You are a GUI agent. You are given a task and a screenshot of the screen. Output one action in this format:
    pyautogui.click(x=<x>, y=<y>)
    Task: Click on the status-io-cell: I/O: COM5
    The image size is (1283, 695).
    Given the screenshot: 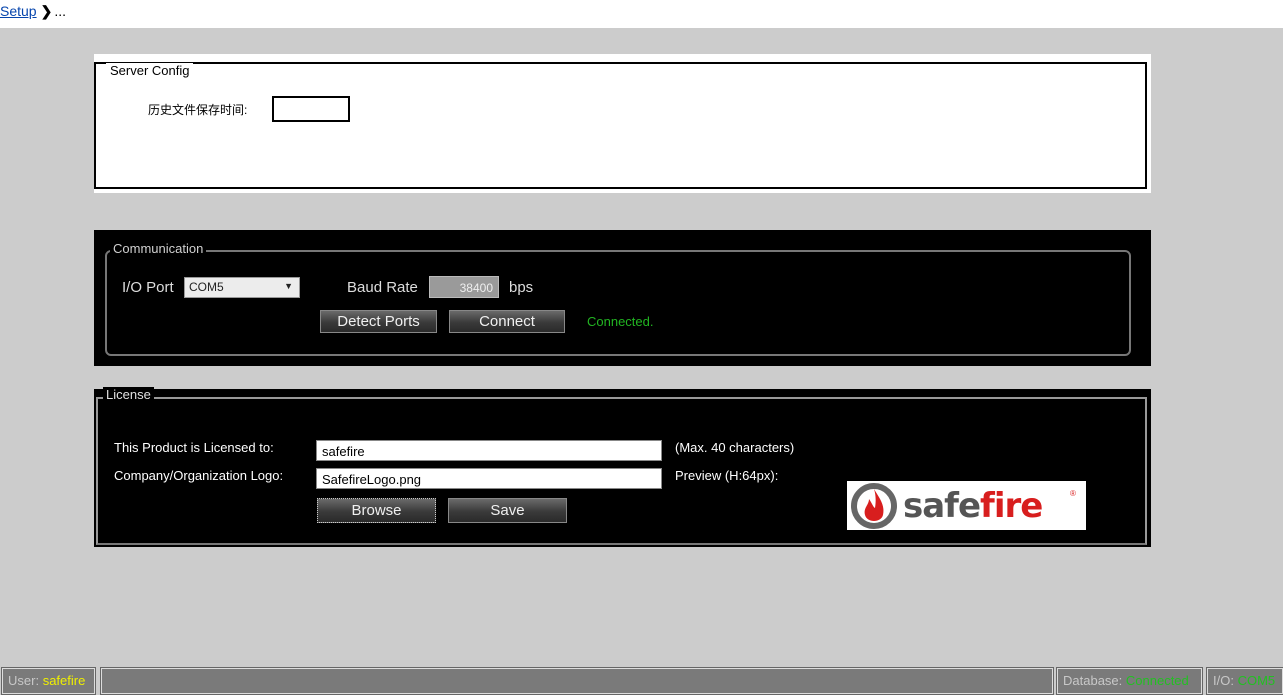 What is the action you would take?
    pyautogui.click(x=1244, y=681)
    